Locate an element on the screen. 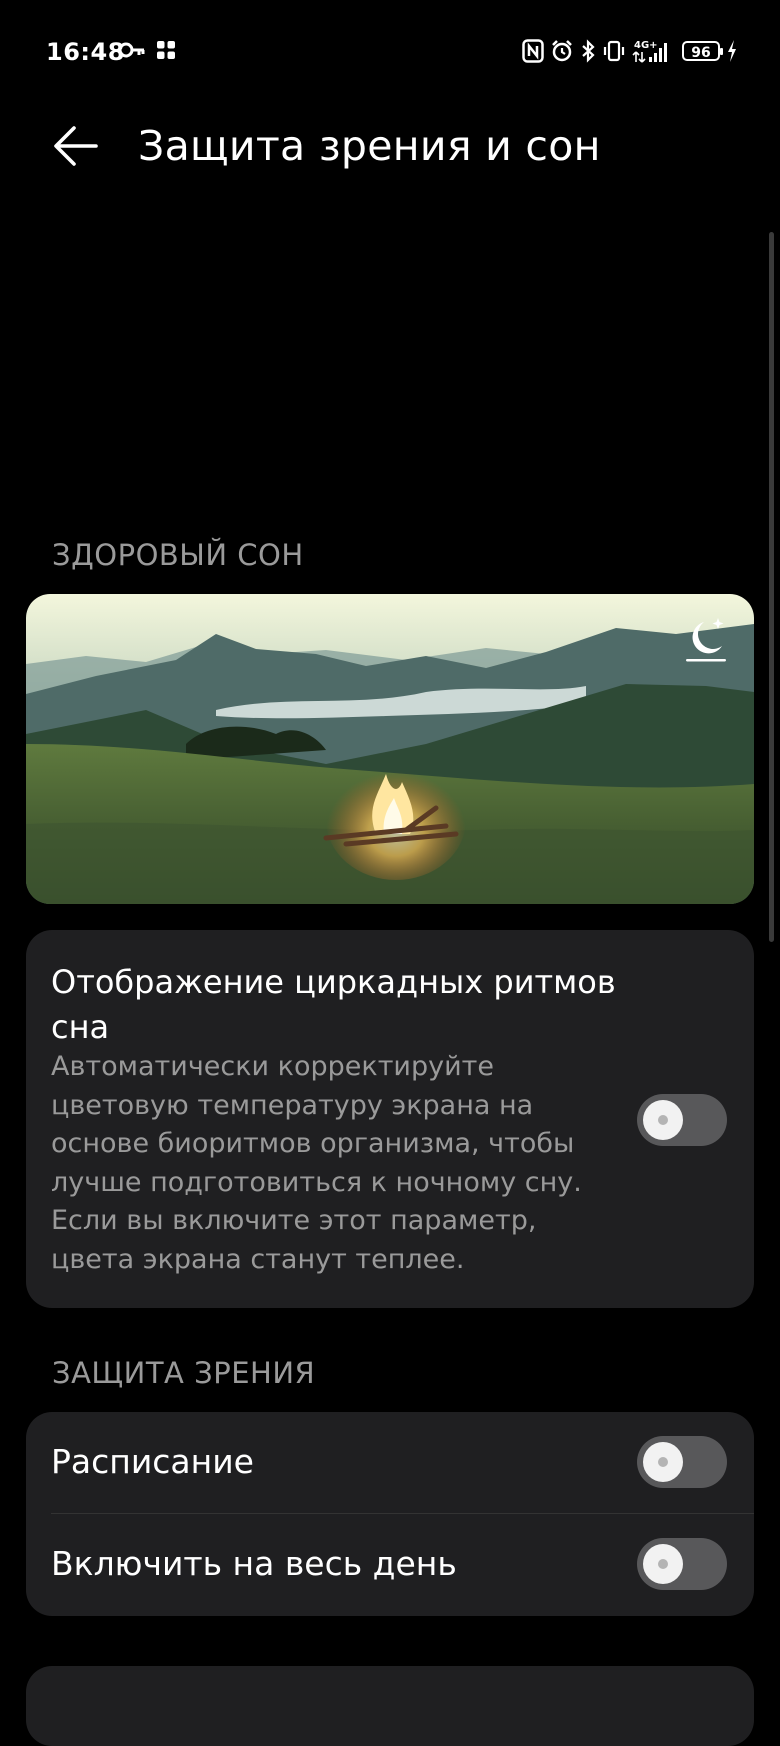 The image size is (780, 1746). back-button is located at coordinates (76, 146).